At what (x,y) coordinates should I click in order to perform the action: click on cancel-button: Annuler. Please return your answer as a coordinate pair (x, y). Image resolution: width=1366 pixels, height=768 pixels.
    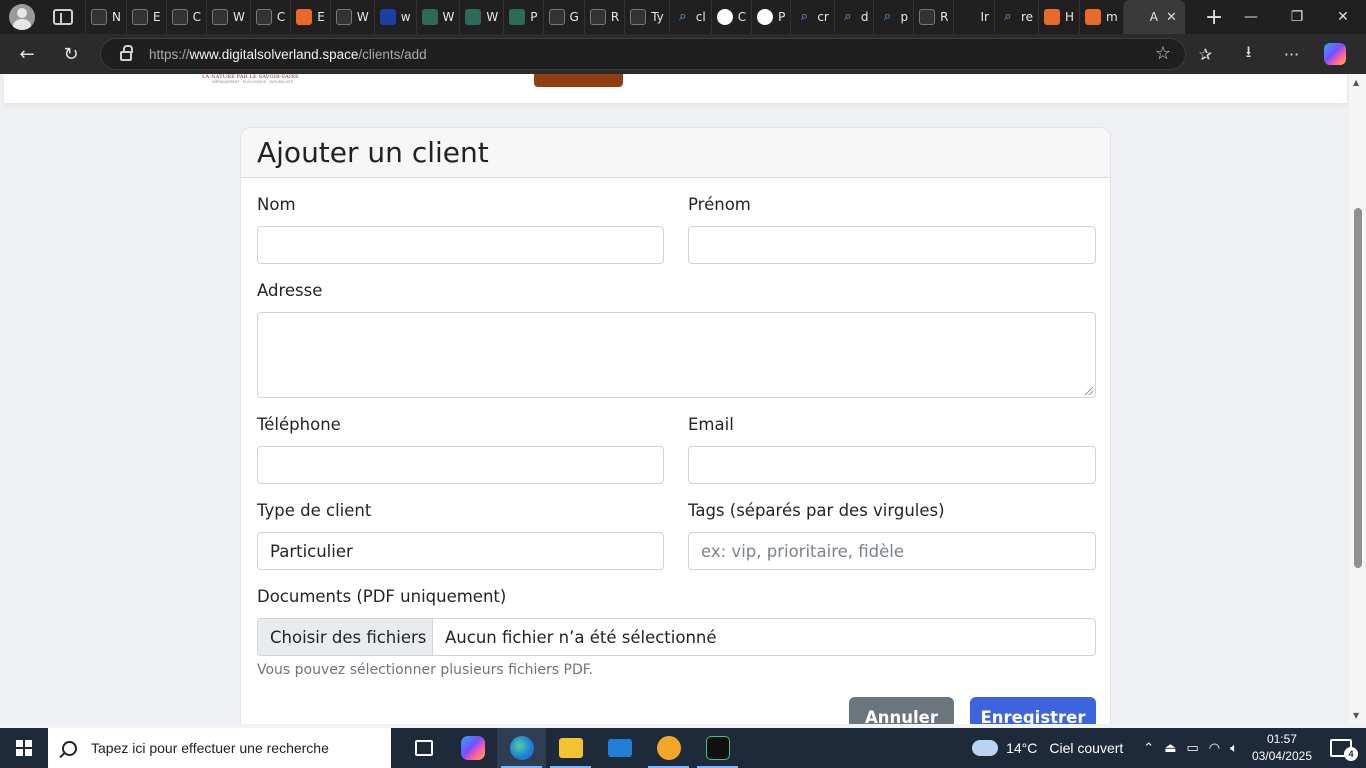
    Looking at the image, I should click on (901, 710).